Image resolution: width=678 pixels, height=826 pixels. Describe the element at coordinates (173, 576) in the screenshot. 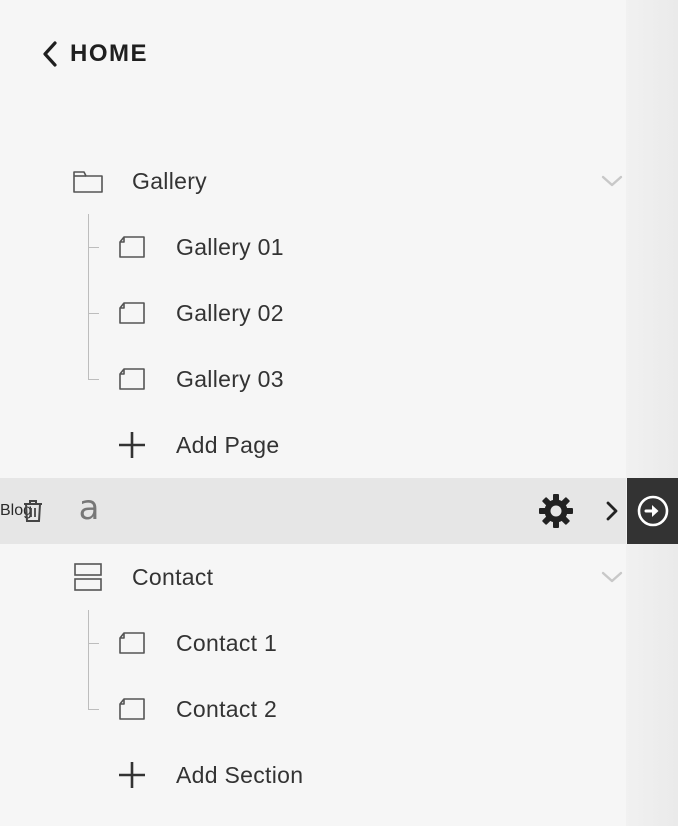

I see `nav-item-label: Contact` at that location.